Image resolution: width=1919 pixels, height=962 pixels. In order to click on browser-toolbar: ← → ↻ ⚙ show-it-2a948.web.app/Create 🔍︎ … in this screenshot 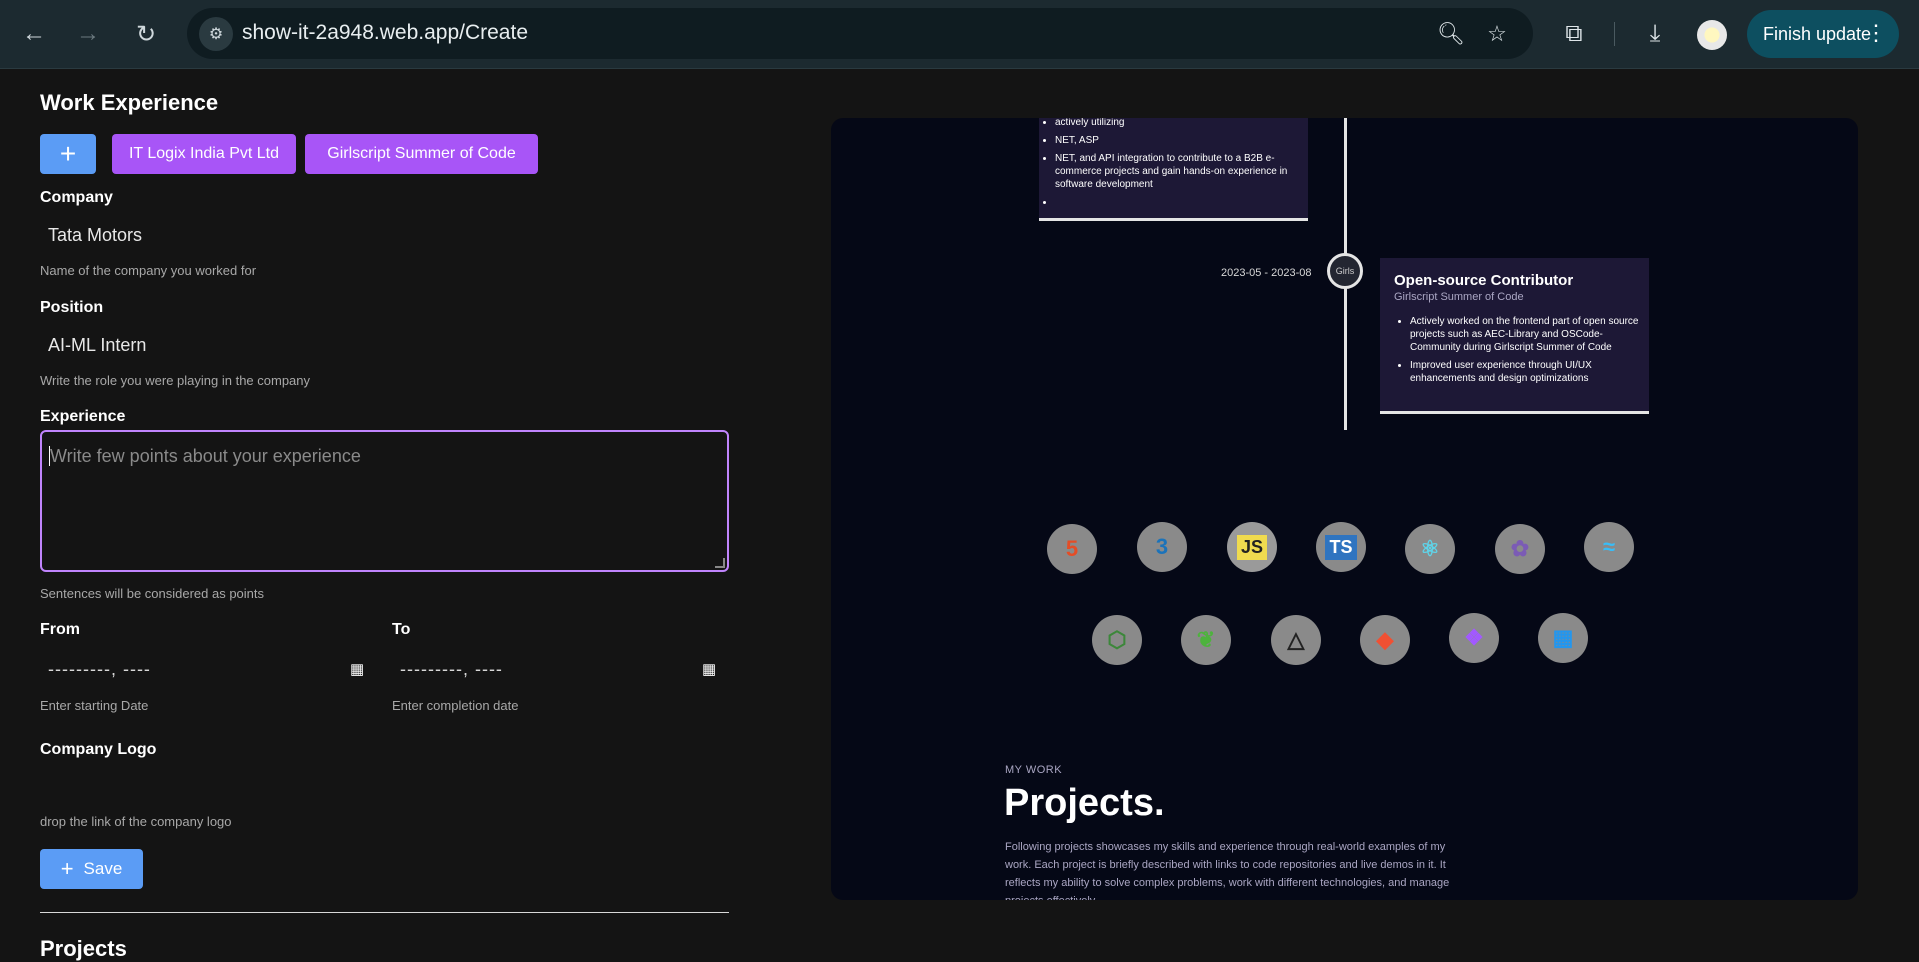, I will do `click(959, 34)`.